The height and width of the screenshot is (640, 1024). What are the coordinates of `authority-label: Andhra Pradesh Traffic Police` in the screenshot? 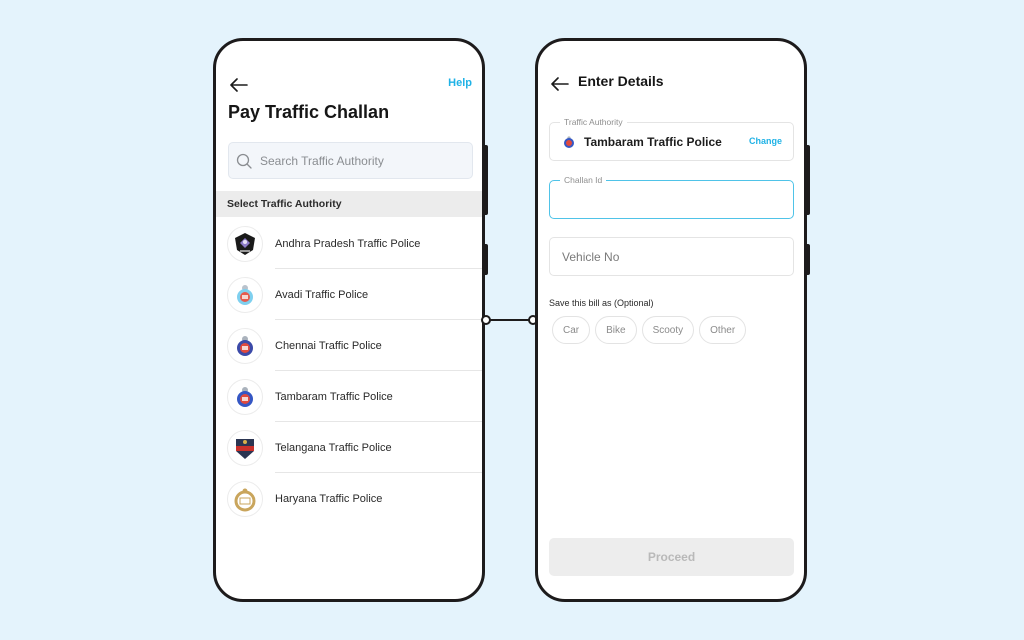 It's located at (348, 243).